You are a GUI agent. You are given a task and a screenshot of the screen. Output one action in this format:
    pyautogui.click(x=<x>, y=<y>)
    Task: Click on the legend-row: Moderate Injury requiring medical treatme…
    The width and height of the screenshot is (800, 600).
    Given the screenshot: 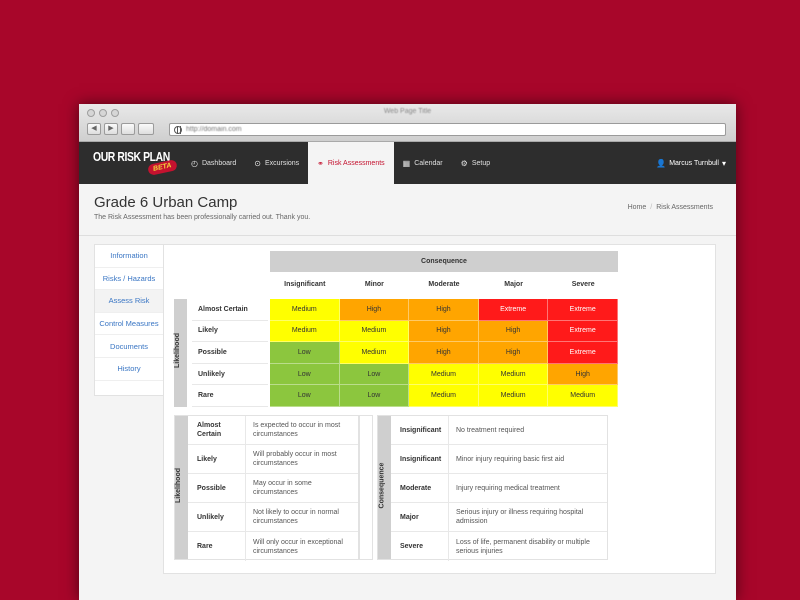 What is the action you would take?
    pyautogui.click(x=499, y=488)
    